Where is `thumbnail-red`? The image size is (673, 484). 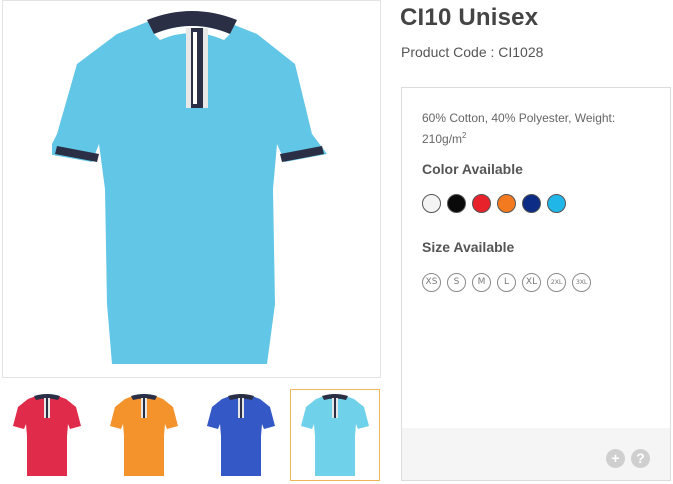 thumbnail-red is located at coordinates (47, 435).